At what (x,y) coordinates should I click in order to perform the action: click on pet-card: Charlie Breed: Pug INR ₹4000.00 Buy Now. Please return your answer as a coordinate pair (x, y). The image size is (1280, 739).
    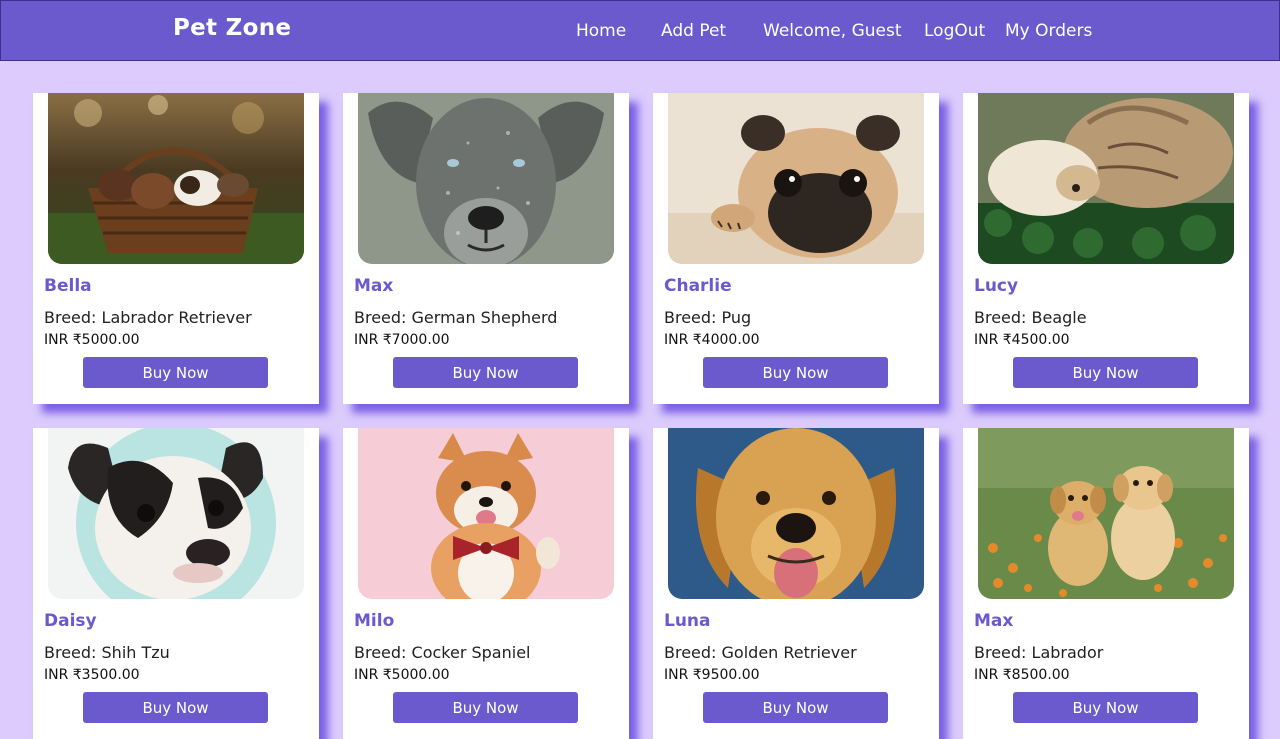
    Looking at the image, I should click on (796, 248).